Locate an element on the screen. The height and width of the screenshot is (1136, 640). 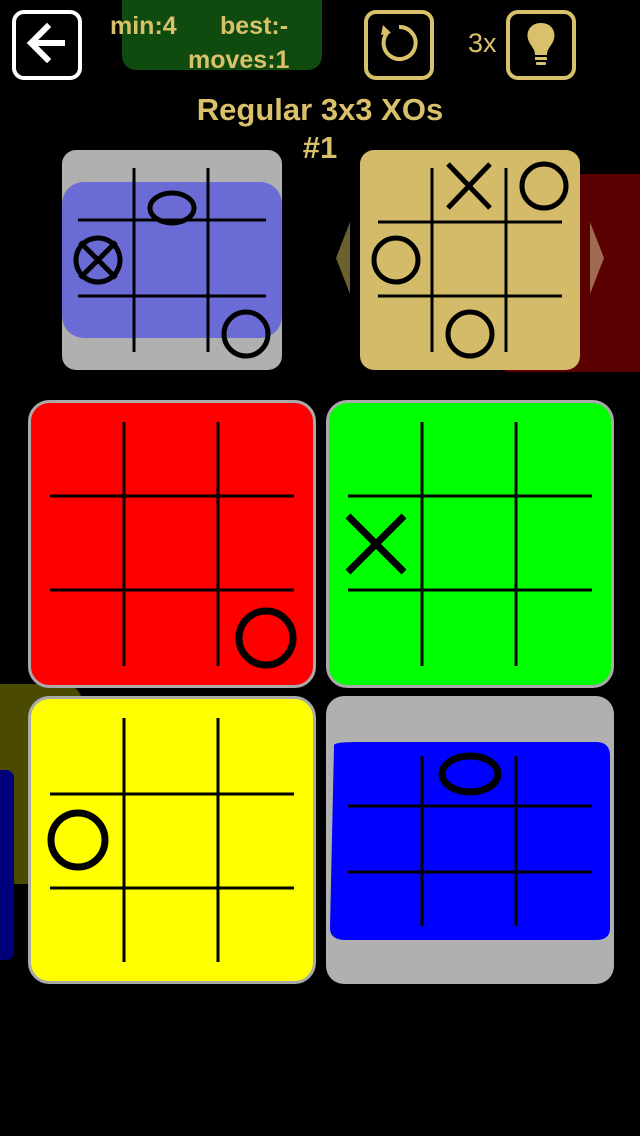
min-stat: min:4 is located at coordinates (143, 26).